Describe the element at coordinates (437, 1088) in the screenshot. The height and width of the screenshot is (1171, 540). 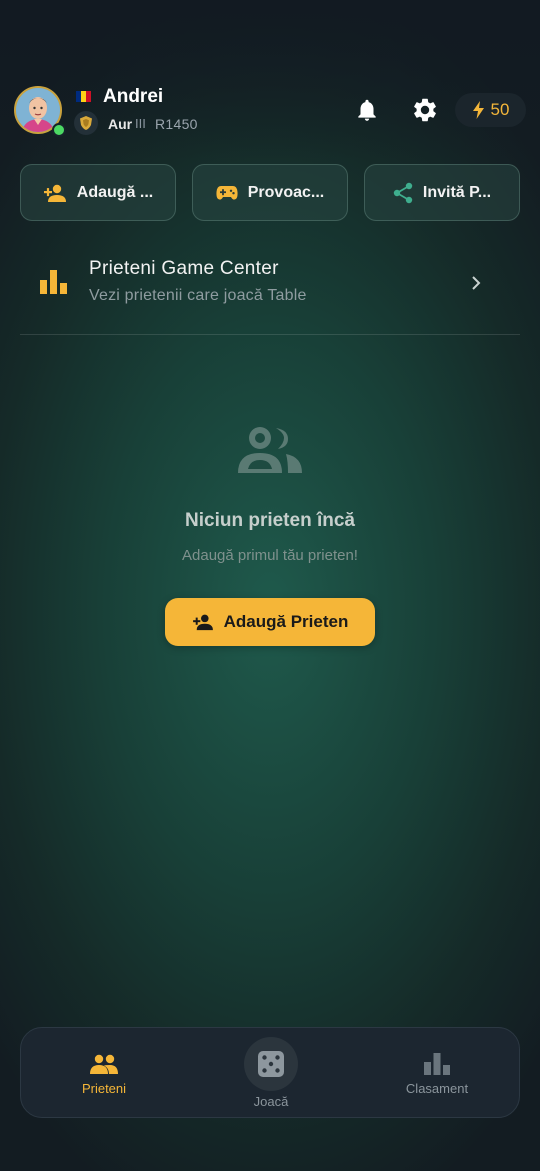
I see `nav-label-leaderboard: Clasament` at that location.